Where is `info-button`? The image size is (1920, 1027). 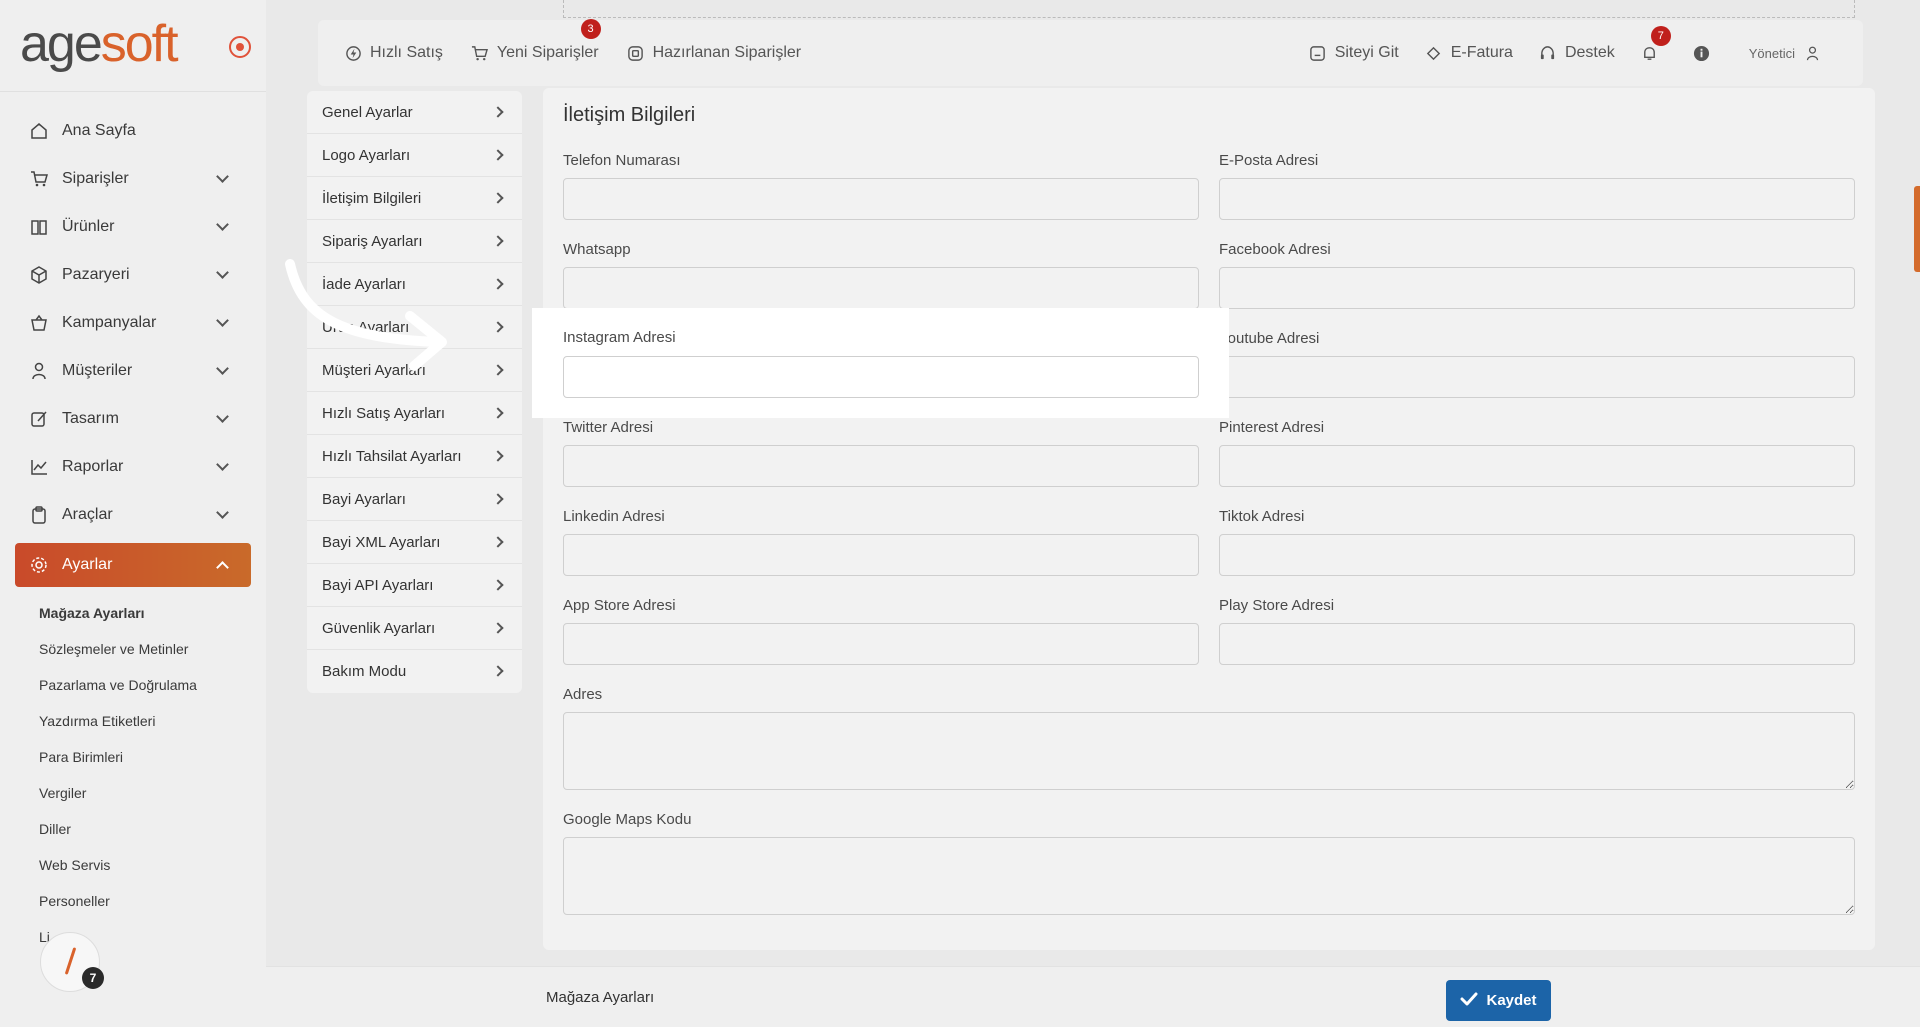
info-button is located at coordinates (1706, 53).